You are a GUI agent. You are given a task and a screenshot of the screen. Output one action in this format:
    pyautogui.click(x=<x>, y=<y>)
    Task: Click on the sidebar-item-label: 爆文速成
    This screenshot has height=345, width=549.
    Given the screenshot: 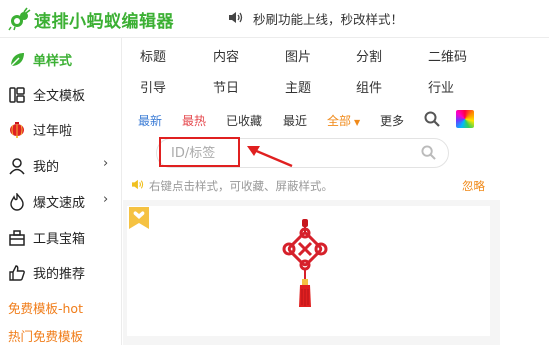 What is the action you would take?
    pyautogui.click(x=59, y=203)
    